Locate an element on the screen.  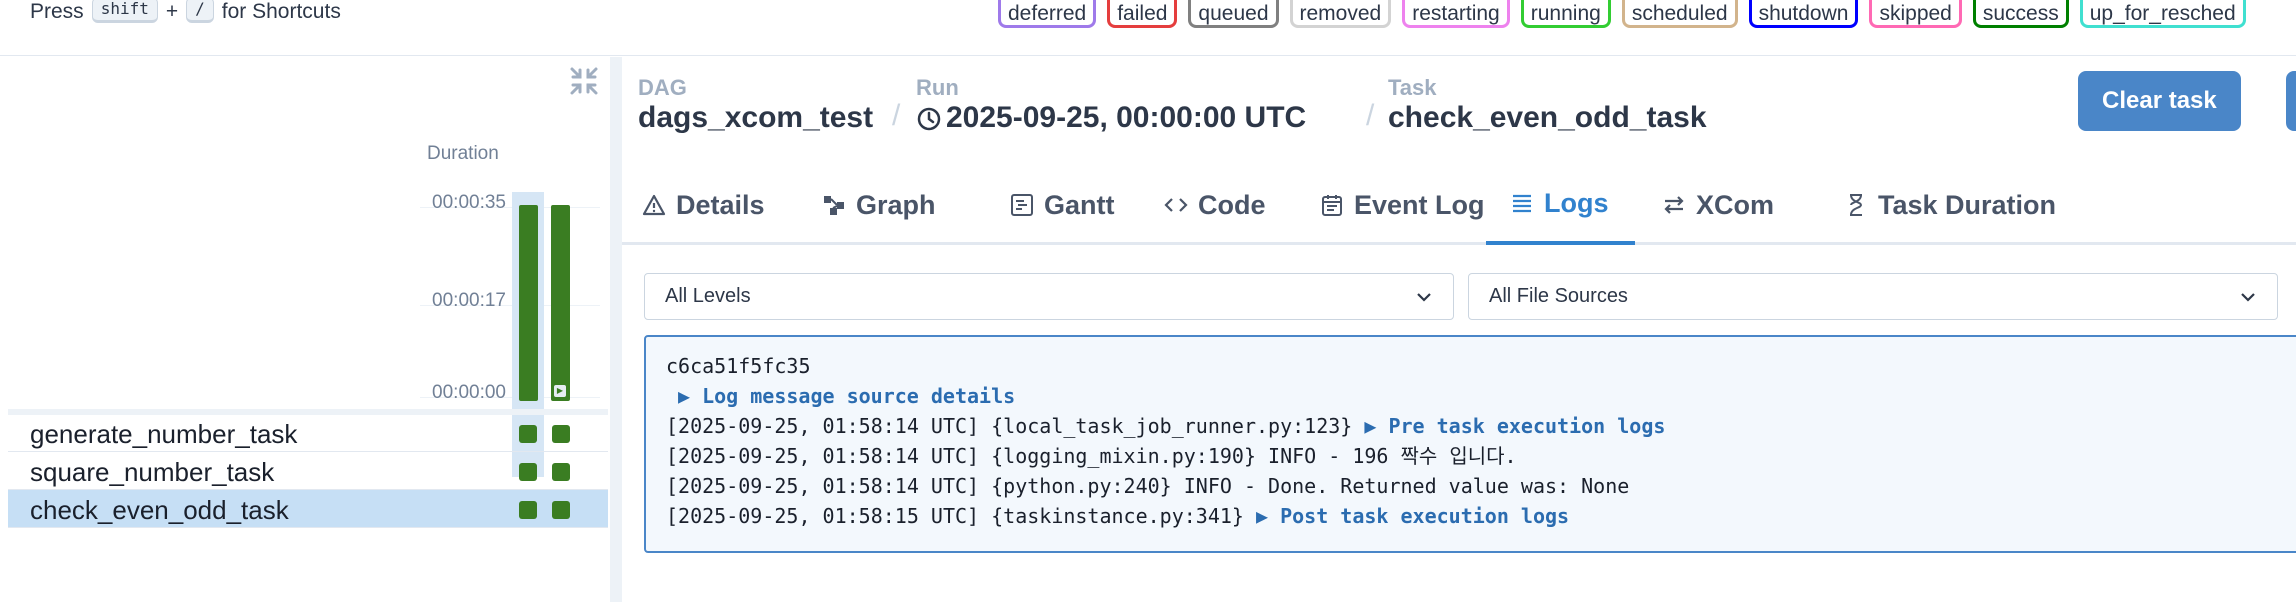
tab-label: Gantt is located at coordinates (1079, 204).